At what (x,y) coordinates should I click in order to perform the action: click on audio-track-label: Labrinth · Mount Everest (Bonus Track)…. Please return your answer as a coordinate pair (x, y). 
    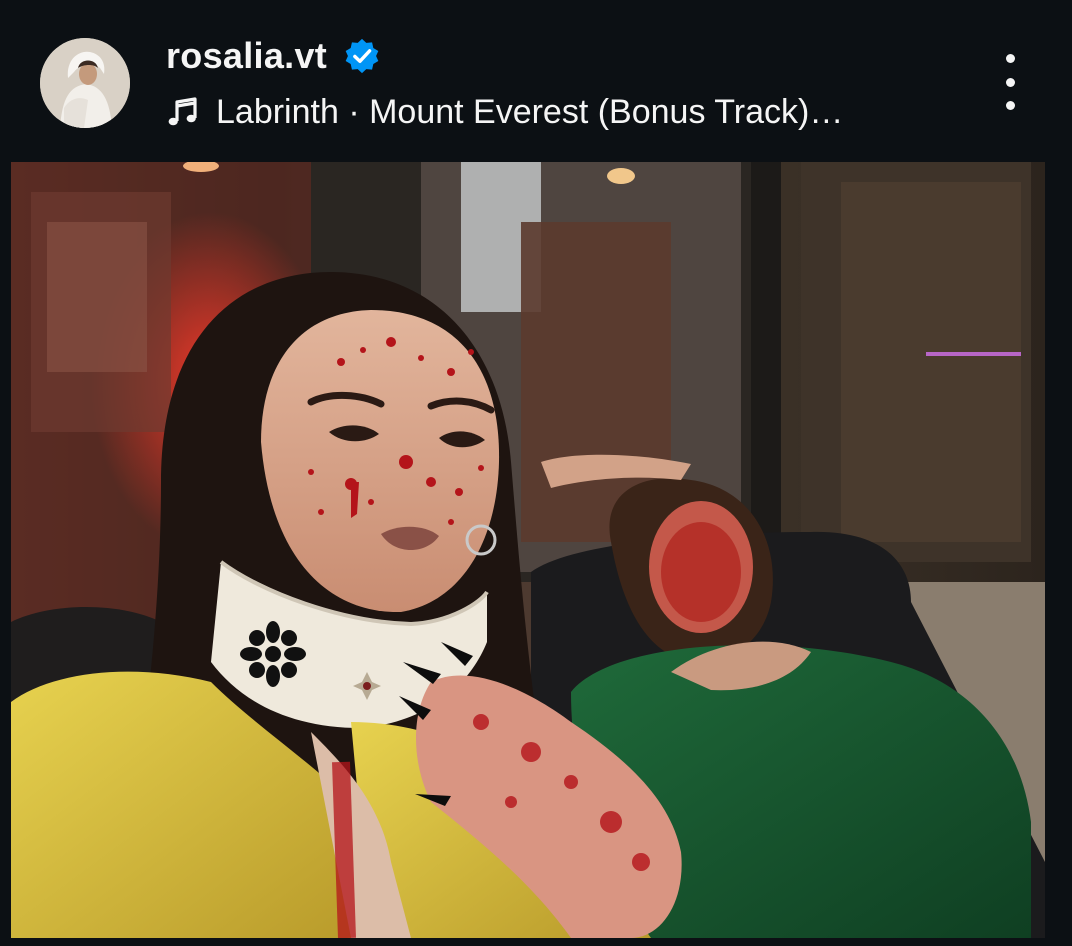
    Looking at the image, I should click on (530, 111).